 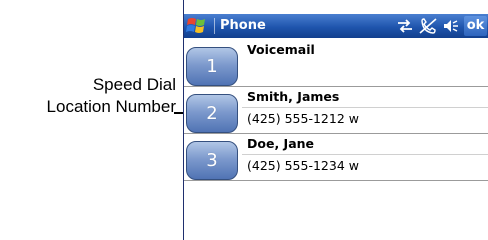 I want to click on no-phone-signal-icon, so click(x=428, y=26).